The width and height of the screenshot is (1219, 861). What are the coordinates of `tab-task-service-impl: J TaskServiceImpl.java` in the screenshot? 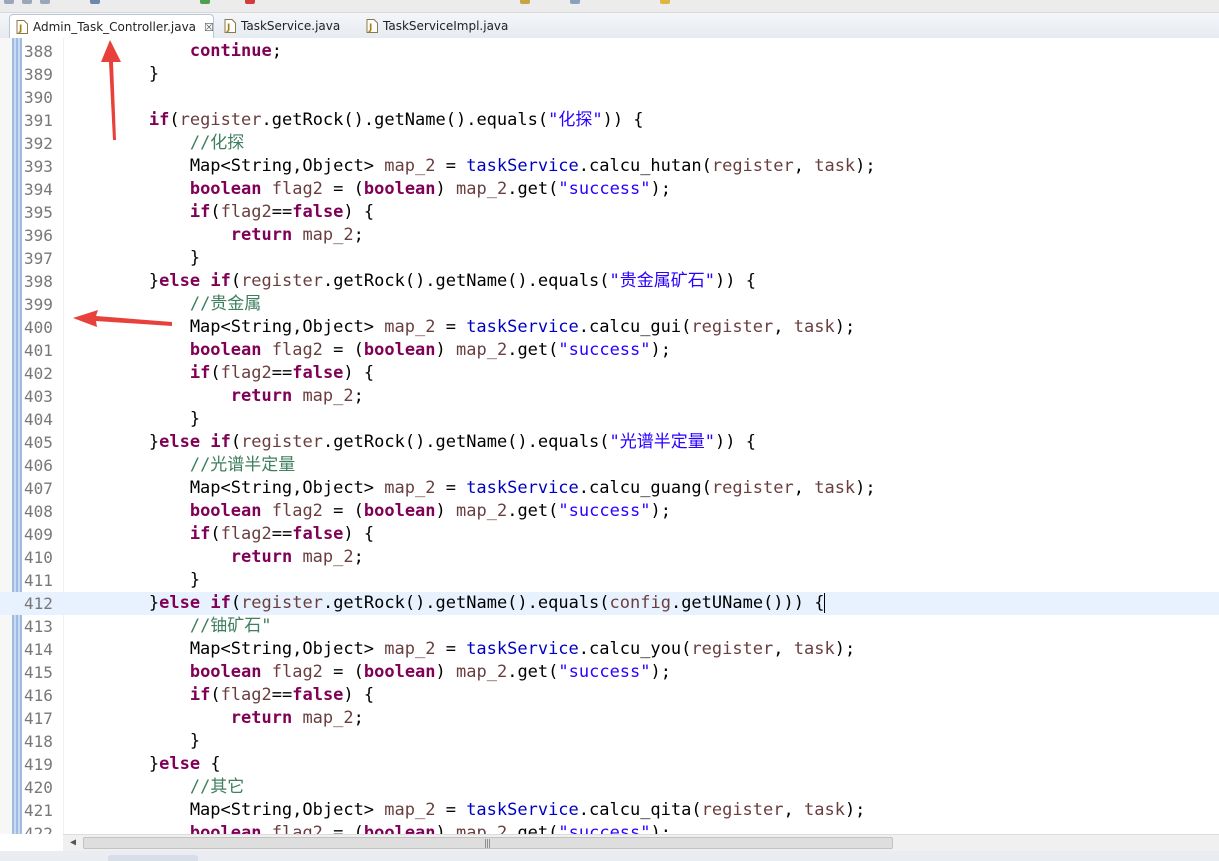 It's located at (440, 26).